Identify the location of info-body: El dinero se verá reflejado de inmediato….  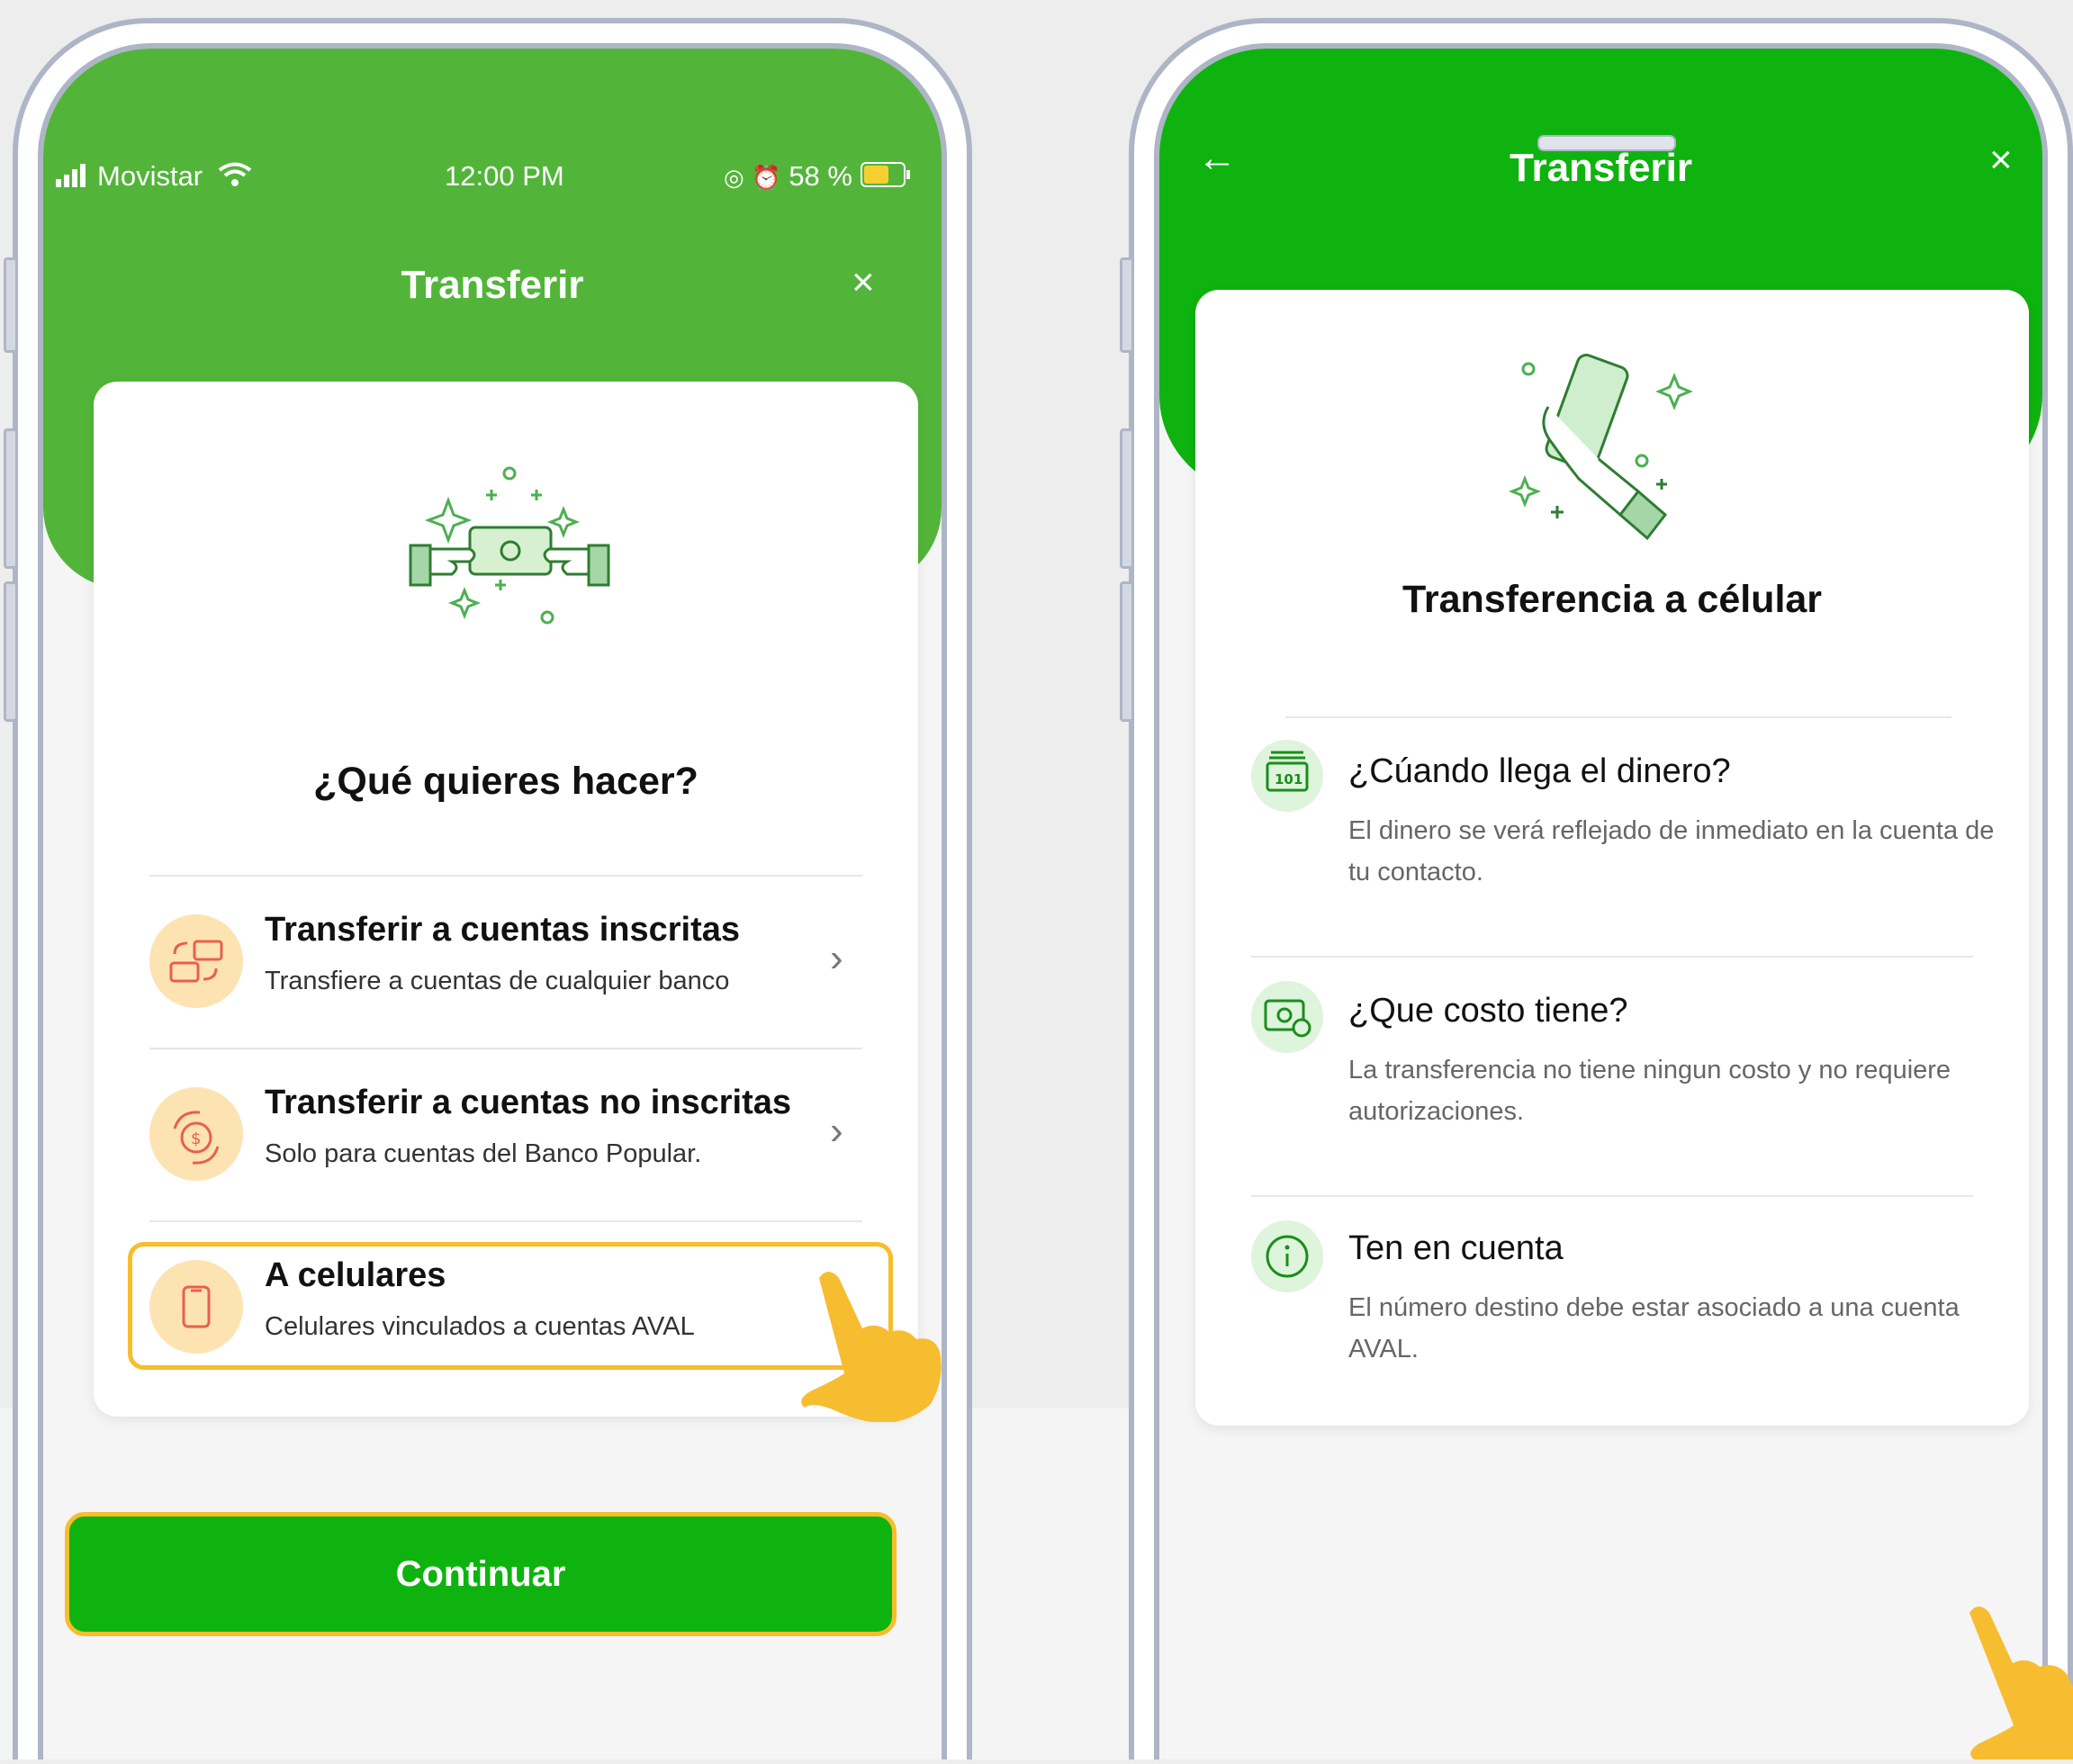
(1671, 851).